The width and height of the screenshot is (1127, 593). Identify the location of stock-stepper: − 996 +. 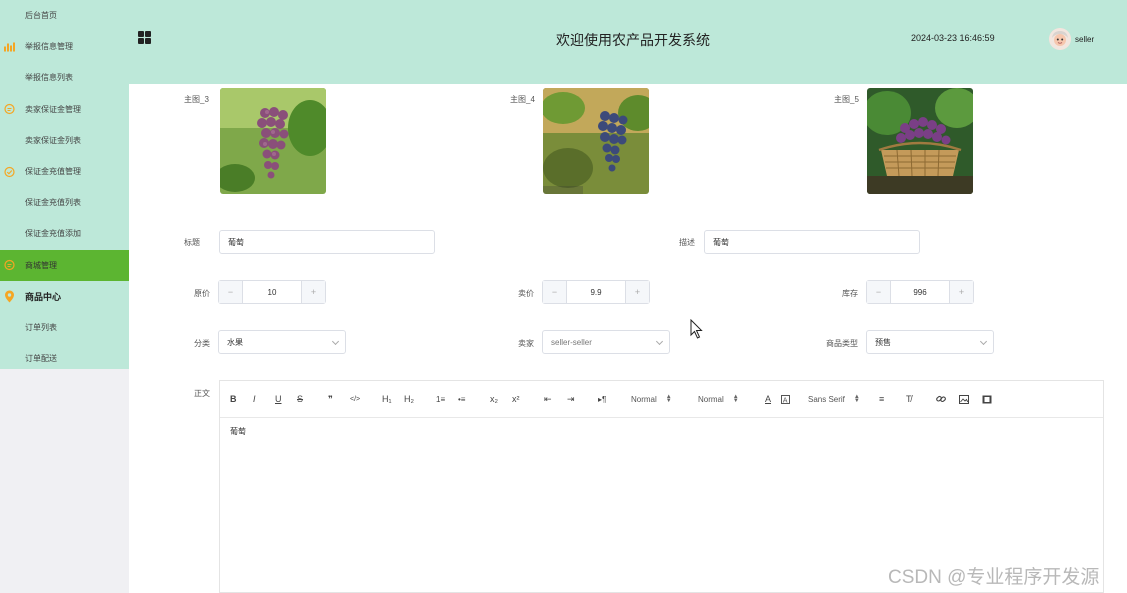
(920, 292).